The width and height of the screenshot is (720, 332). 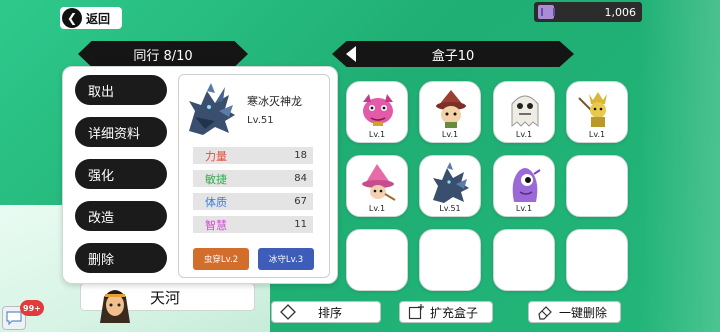 I want to click on sort-button: 排序, so click(x=326, y=312).